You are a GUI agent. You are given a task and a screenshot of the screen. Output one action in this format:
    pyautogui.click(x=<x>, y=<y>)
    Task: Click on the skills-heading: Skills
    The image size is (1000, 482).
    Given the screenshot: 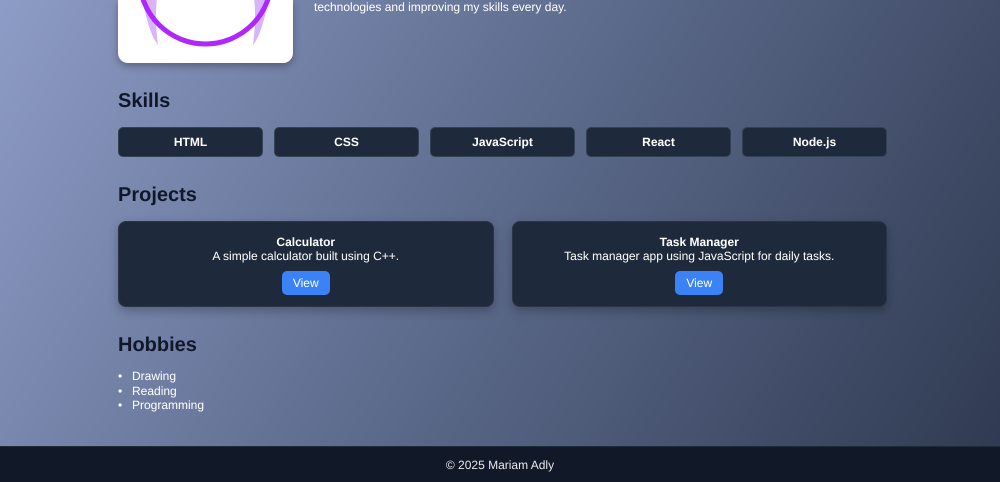 What is the action you would take?
    pyautogui.click(x=145, y=101)
    